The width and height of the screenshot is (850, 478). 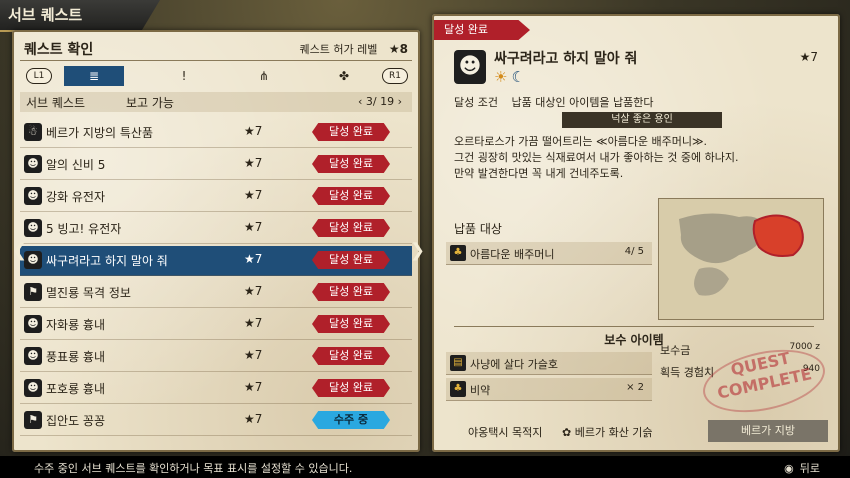 I want to click on chevron-left-icon: ❮, so click(x=19, y=250).